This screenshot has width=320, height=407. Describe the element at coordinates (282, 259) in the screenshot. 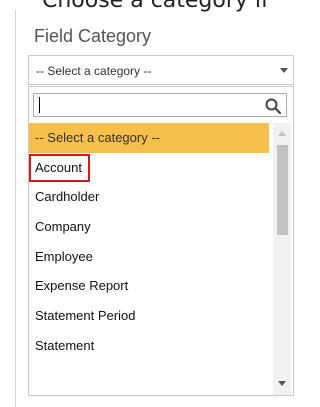

I see `options-scrollbar` at that location.